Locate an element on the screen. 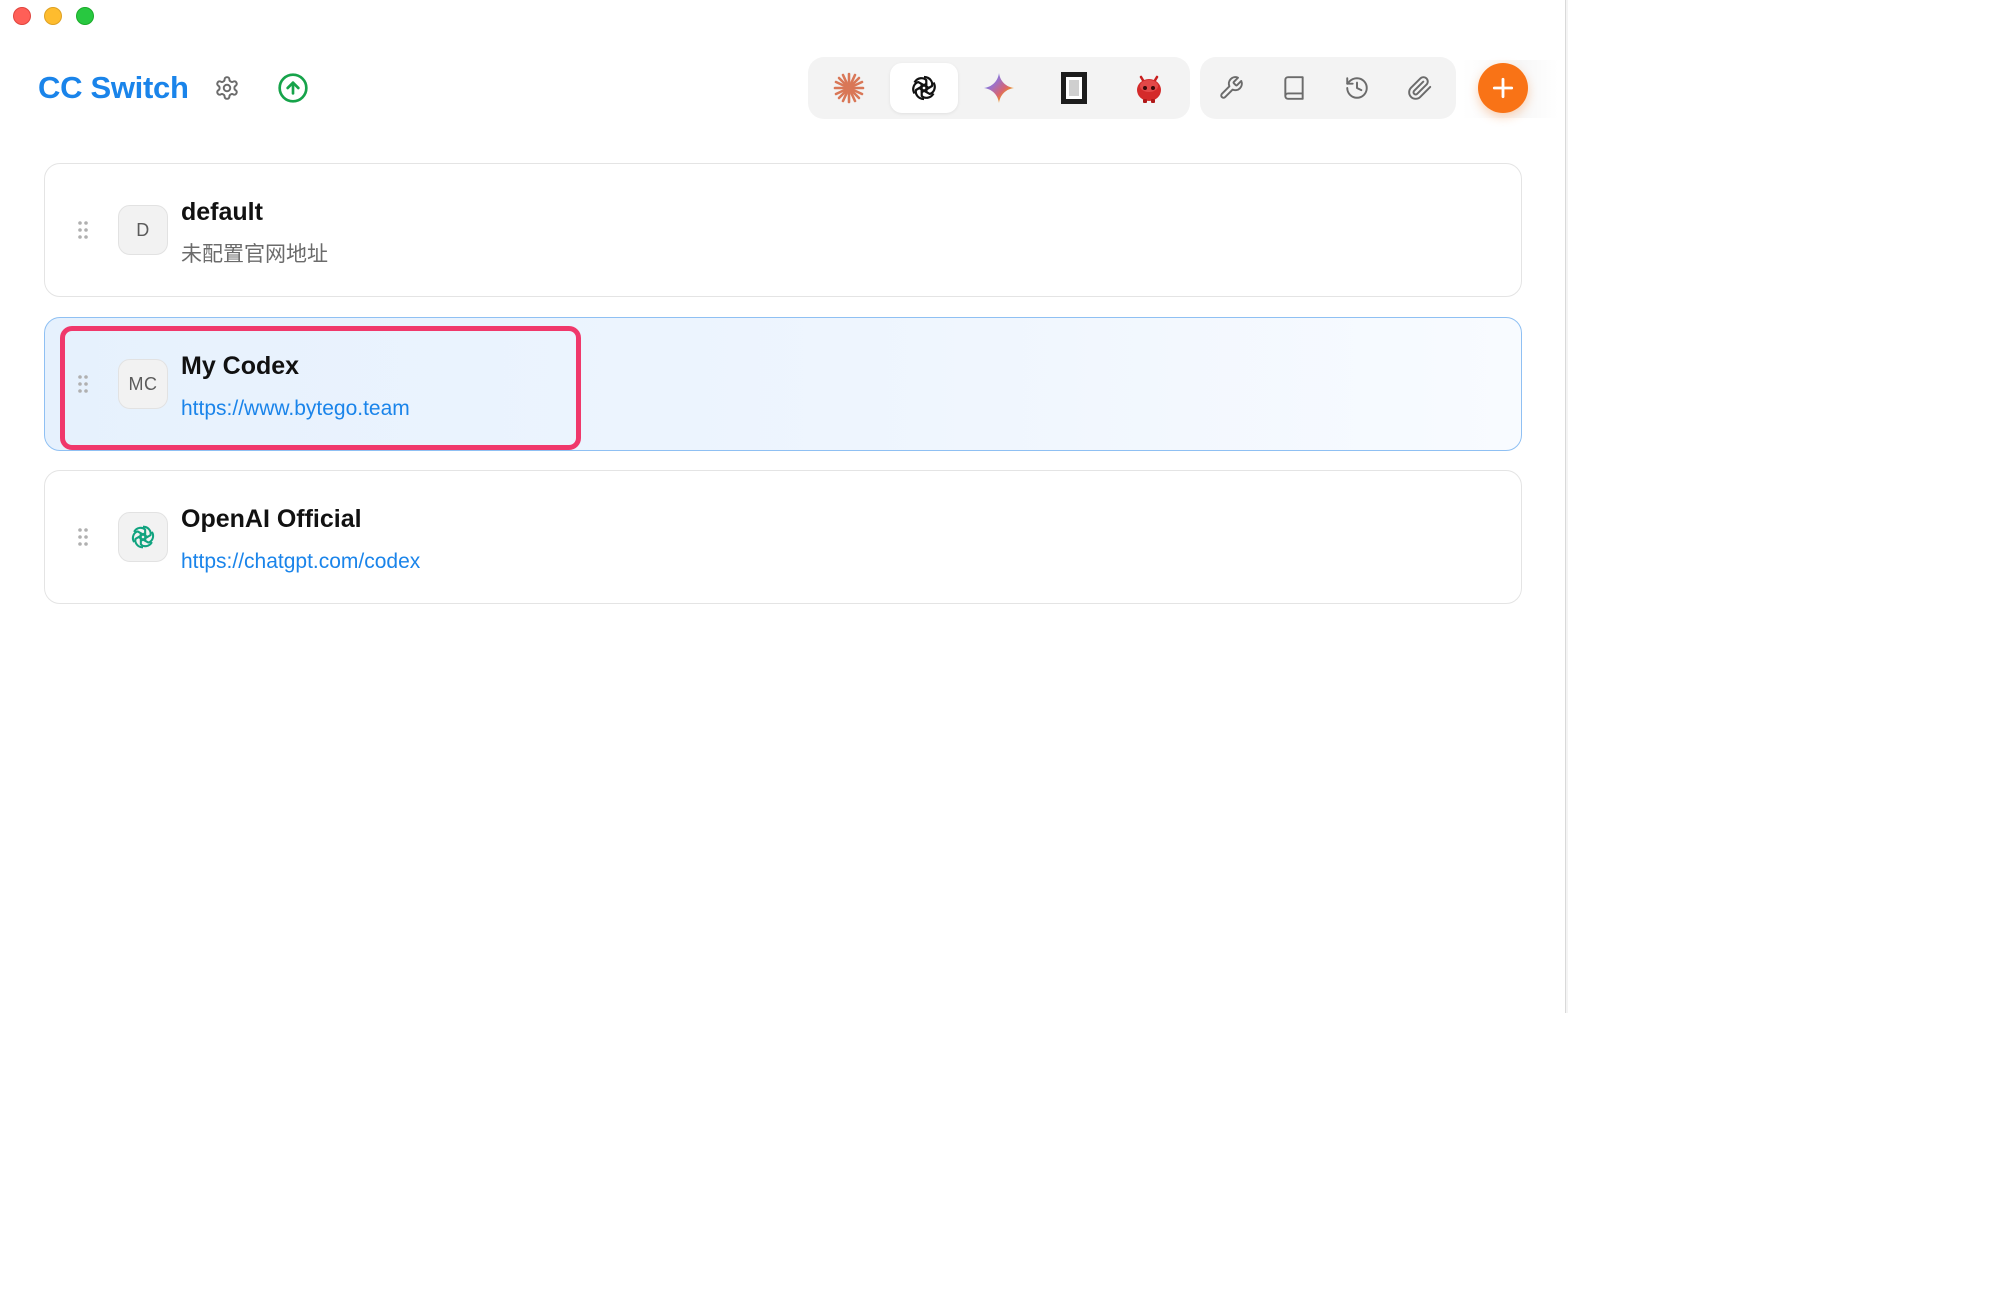  history-button is located at coordinates (1357, 88).